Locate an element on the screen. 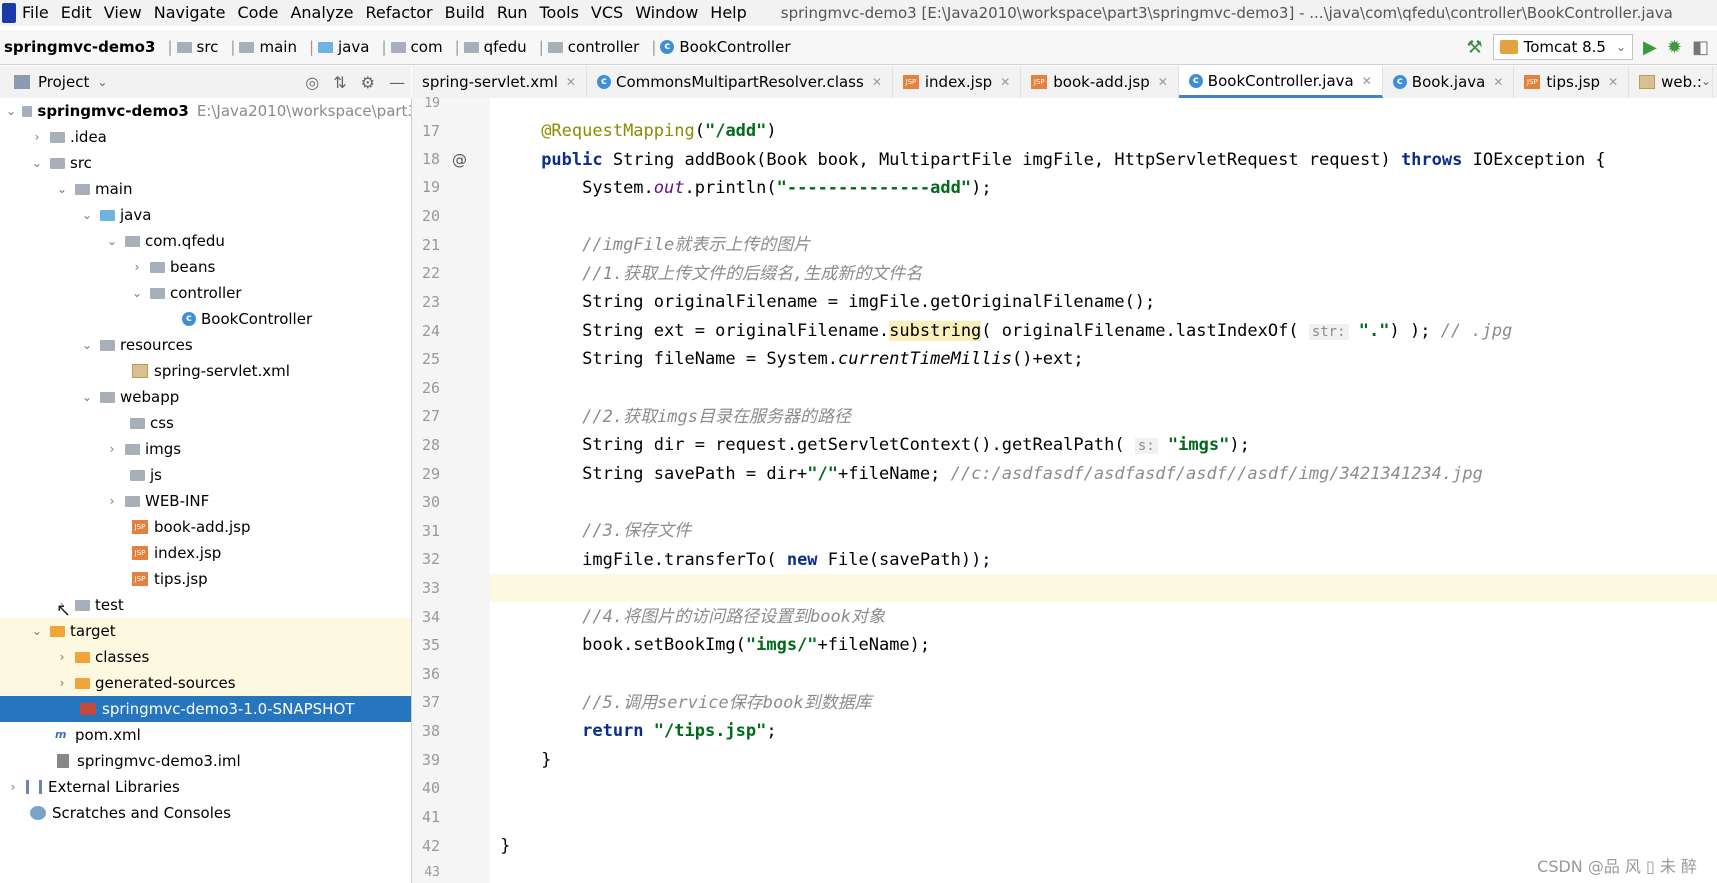  tree-item-index-jsp: JSP index.jsp is located at coordinates (205, 553).